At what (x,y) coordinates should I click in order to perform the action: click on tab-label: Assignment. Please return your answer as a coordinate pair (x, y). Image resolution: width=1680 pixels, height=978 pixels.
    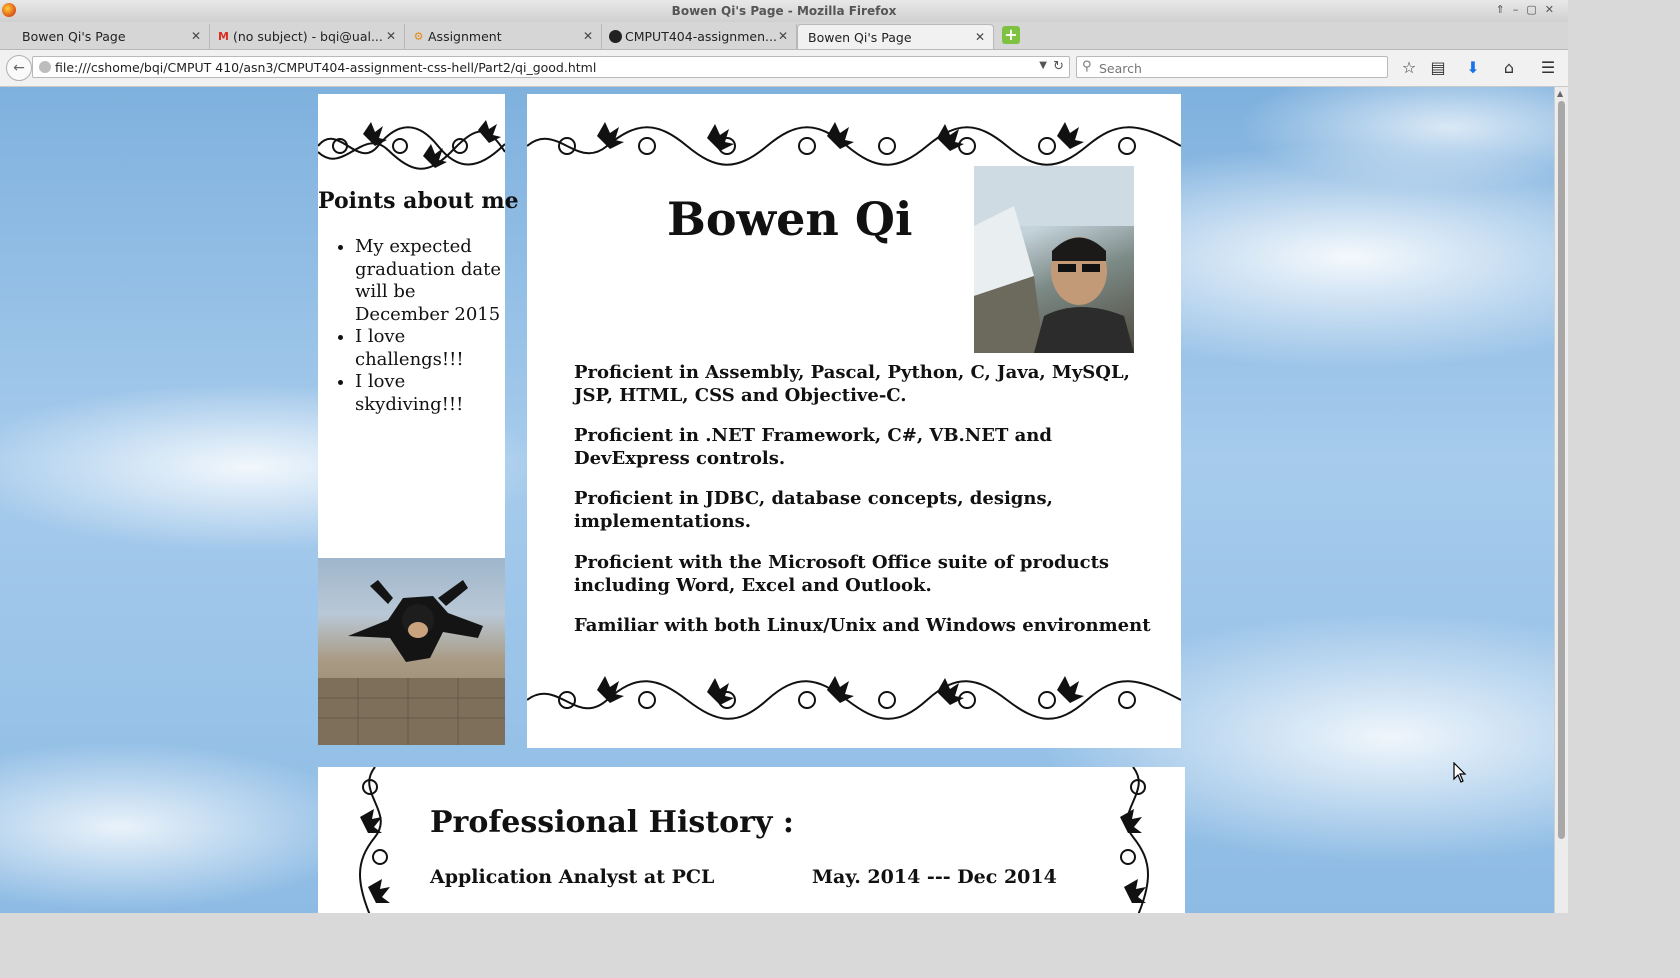
    Looking at the image, I should click on (465, 36).